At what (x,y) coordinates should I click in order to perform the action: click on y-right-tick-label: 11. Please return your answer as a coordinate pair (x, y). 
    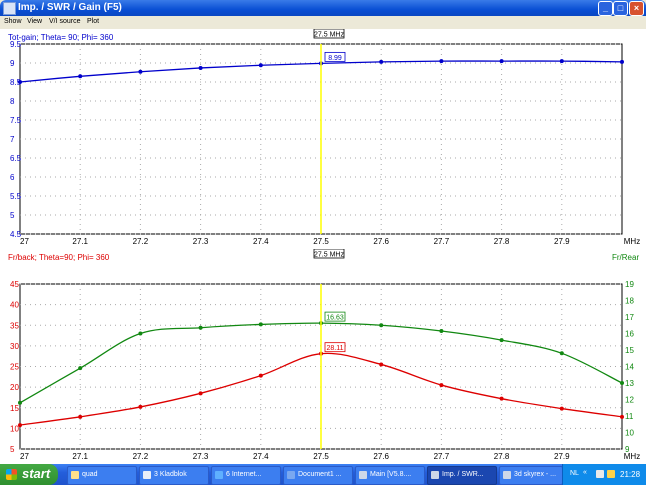
    Looking at the image, I should click on (629, 416).